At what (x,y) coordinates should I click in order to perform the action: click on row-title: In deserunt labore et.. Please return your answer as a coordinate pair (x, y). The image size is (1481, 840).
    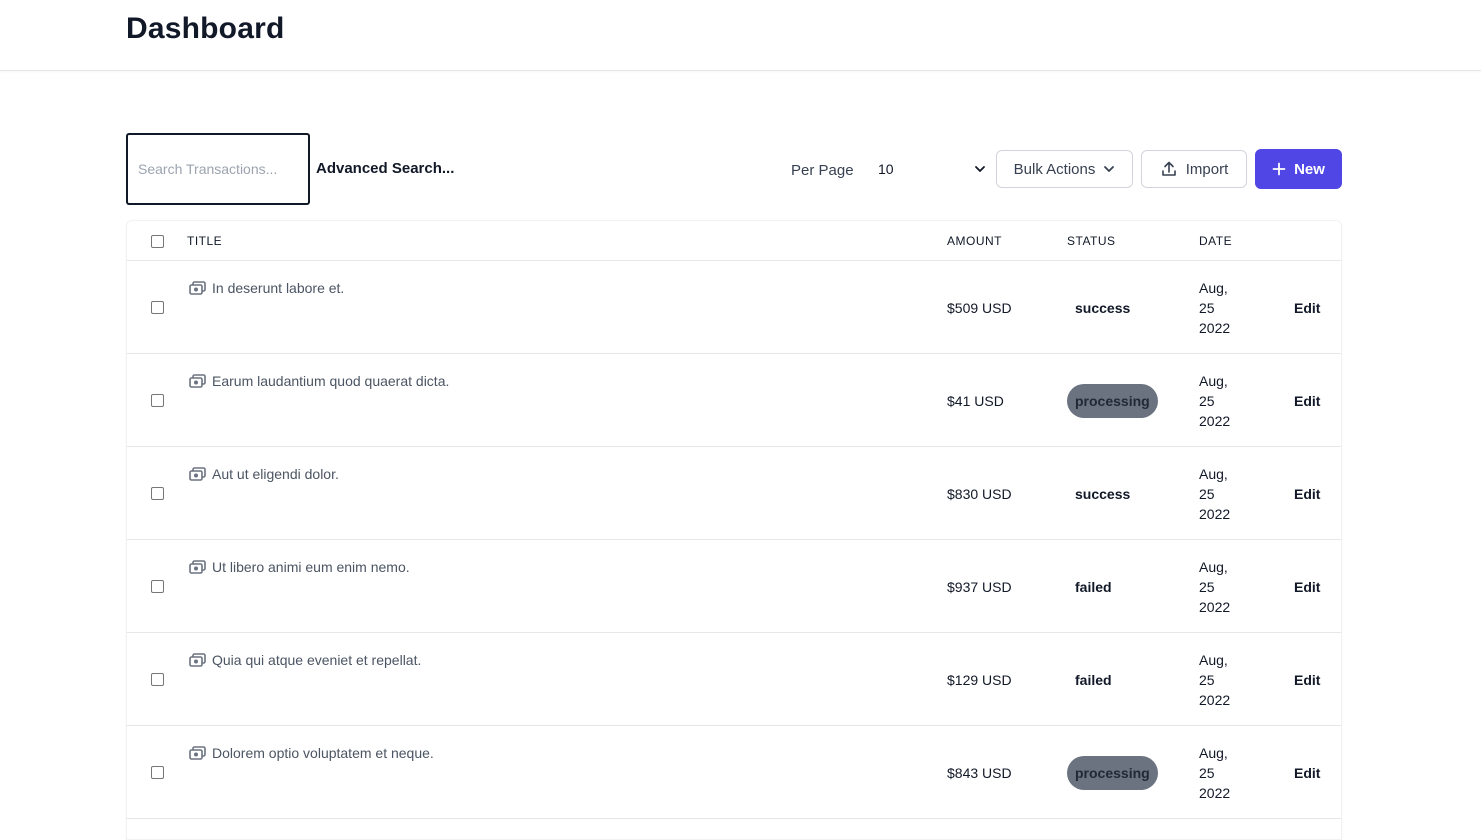
    Looking at the image, I should click on (278, 288).